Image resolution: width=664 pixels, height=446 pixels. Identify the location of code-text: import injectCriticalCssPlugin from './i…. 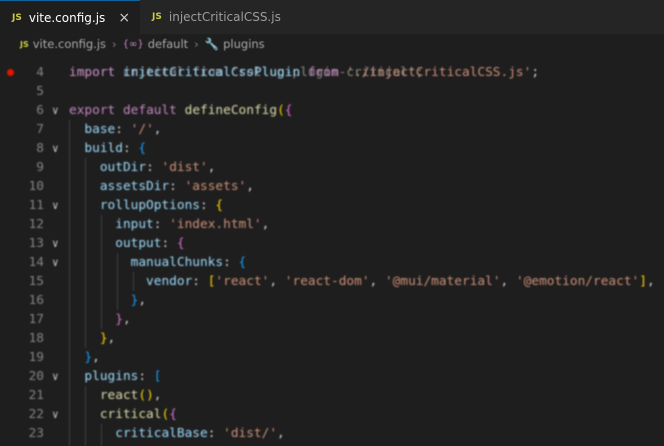
(304, 72).